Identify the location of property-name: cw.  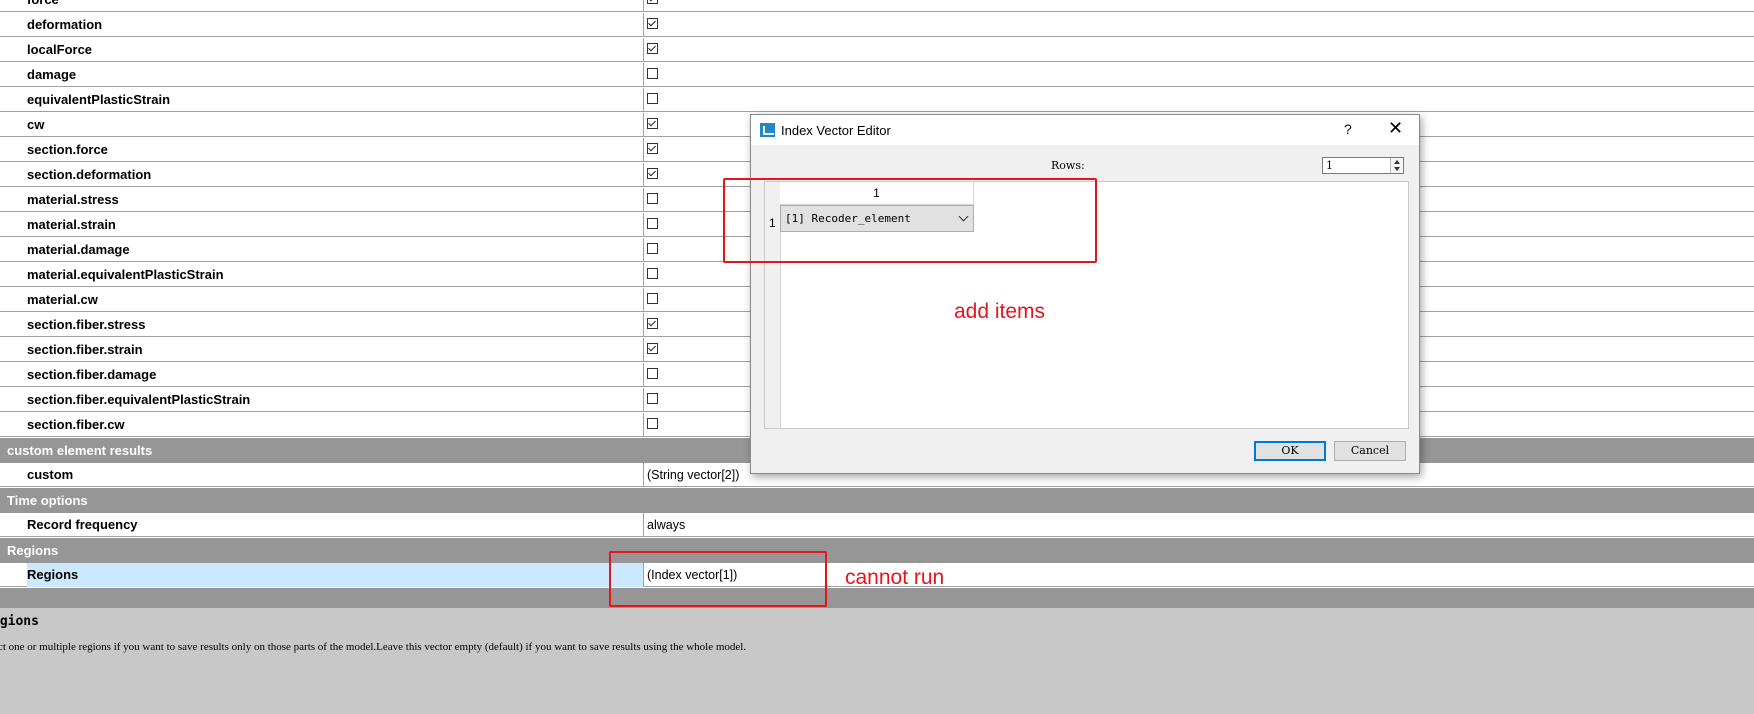
(36, 124).